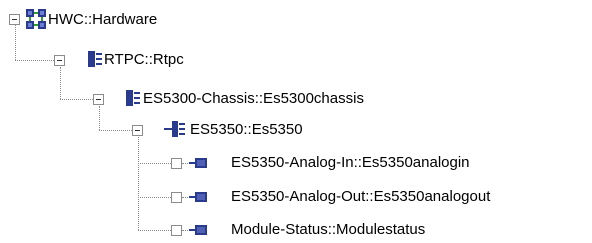 This screenshot has height=243, width=592. Describe the element at coordinates (14, 19) in the screenshot. I see `collapse-toggle-hardware` at that location.